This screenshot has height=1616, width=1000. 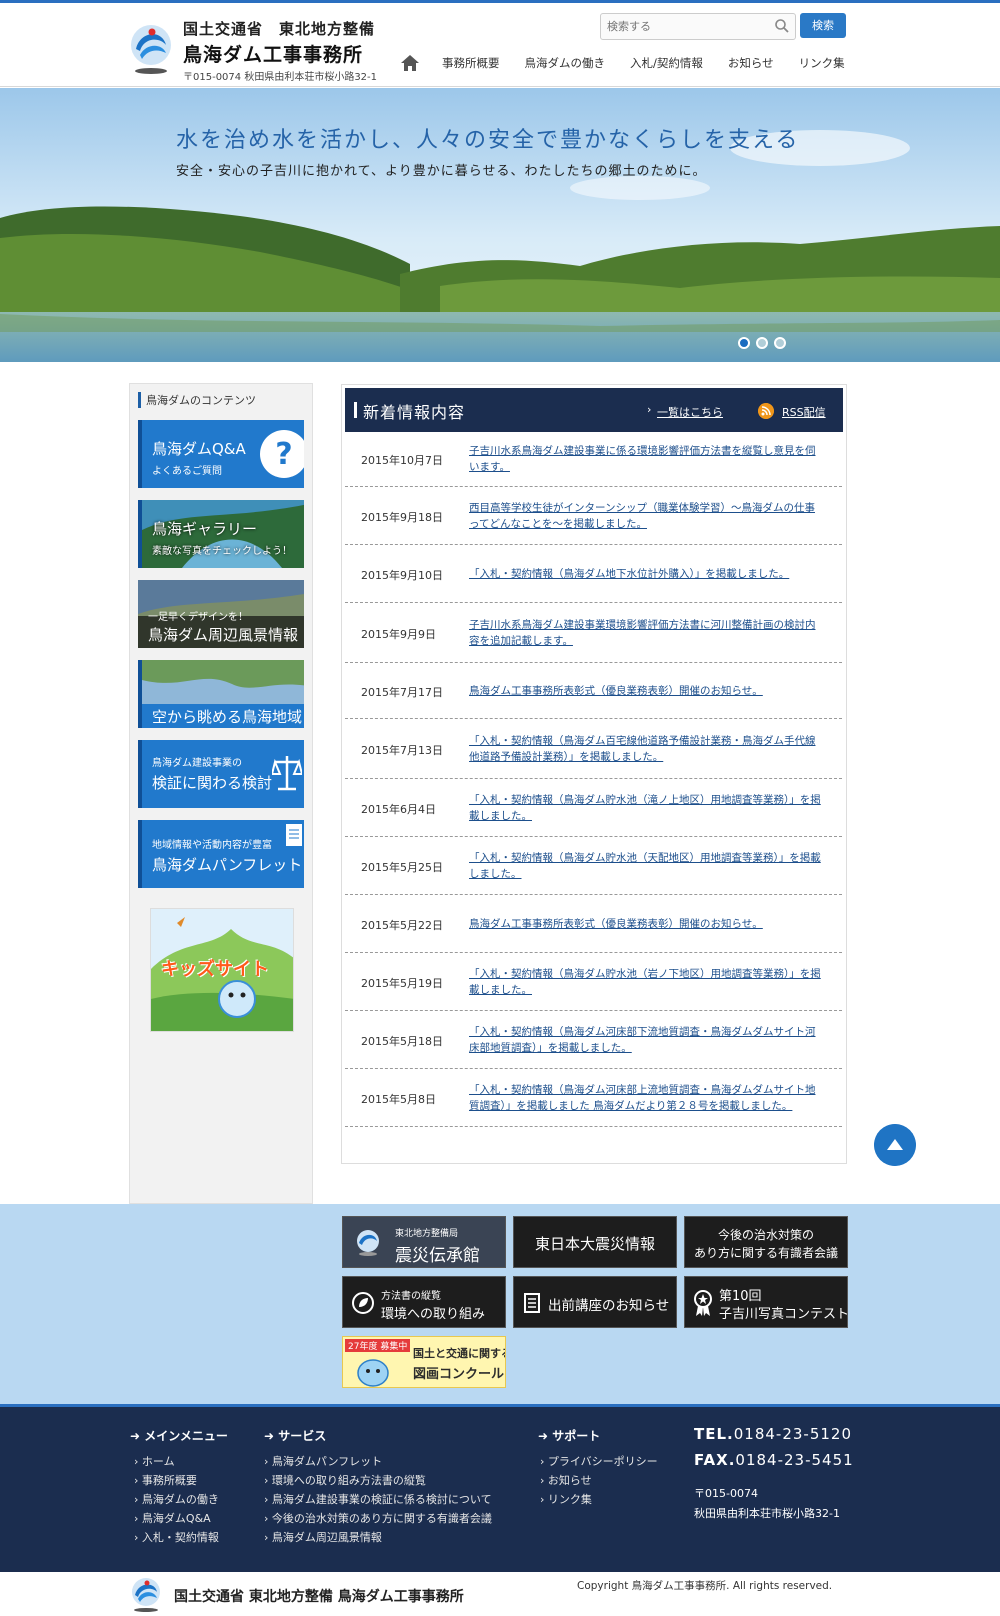 I want to click on sidebar-banner-sublabel: 一足早くデザインを！, so click(x=198, y=617).